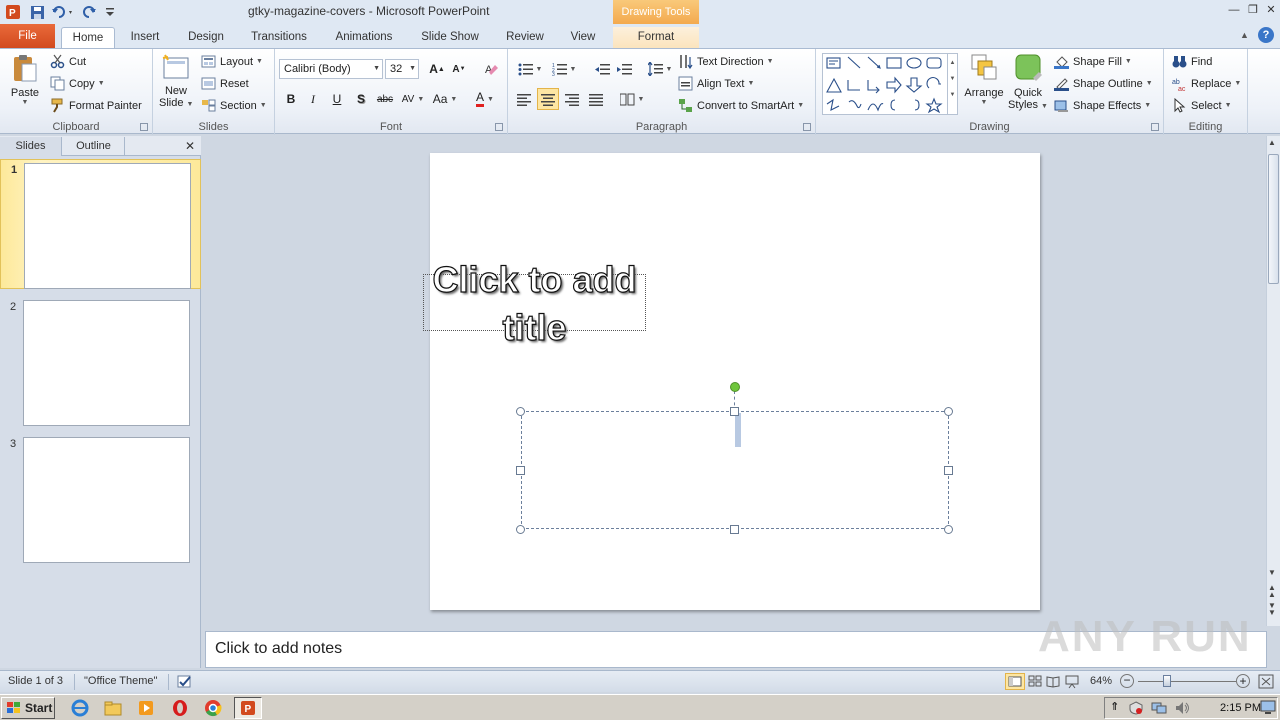  I want to click on slide-thumbnail-row: 3, so click(100, 499).